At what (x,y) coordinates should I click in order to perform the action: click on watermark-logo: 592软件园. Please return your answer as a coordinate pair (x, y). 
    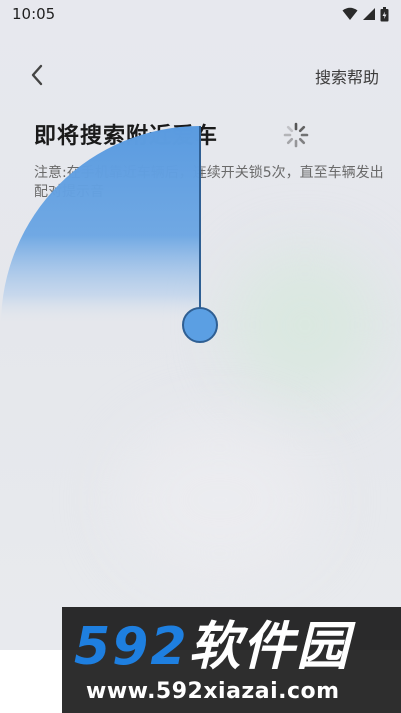
    Looking at the image, I should click on (212, 647).